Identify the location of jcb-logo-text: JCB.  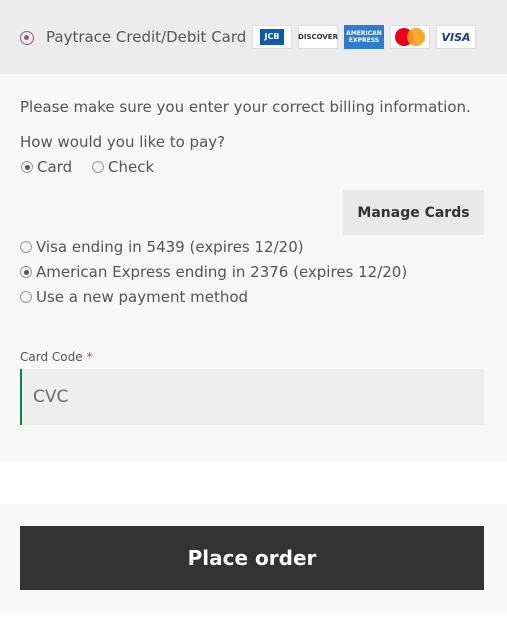
(272, 37).